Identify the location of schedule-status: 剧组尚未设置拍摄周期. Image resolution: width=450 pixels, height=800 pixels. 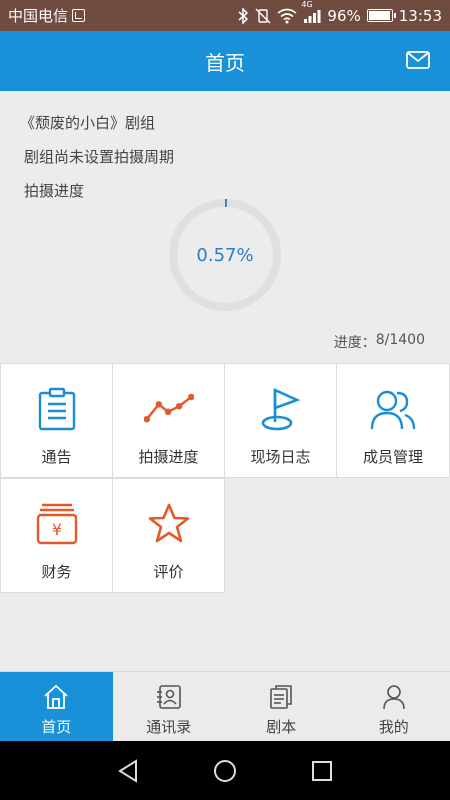
(99, 157).